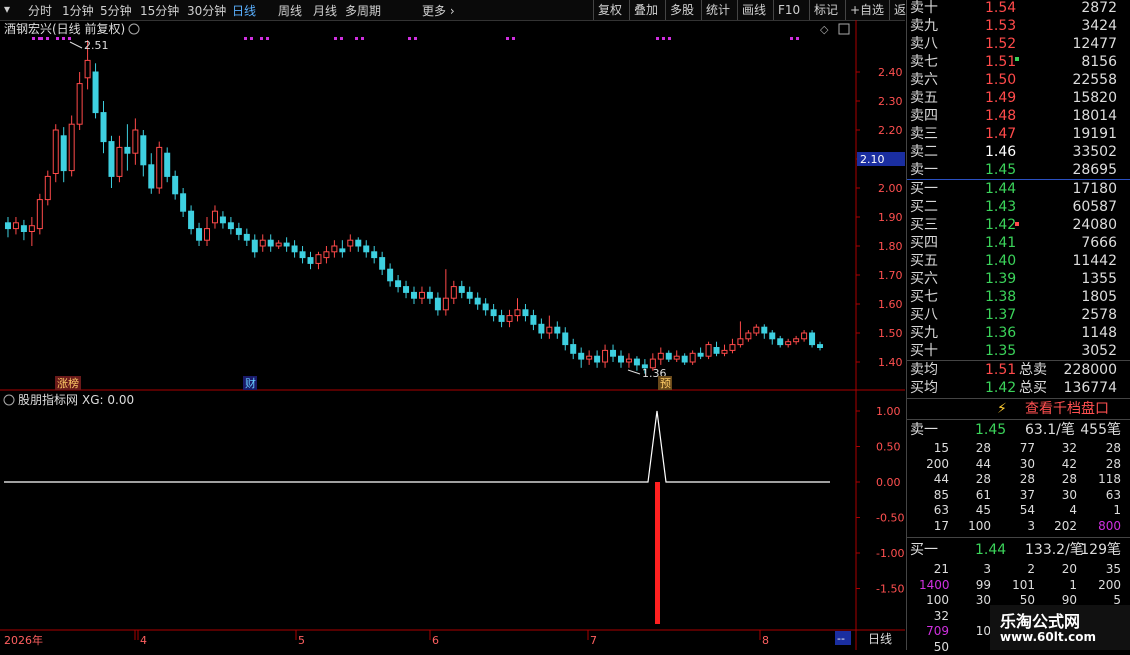 The width and height of the screenshot is (1130, 655). I want to click on ask-row-4: 卖四 1.48 18014, so click(1017, 116).